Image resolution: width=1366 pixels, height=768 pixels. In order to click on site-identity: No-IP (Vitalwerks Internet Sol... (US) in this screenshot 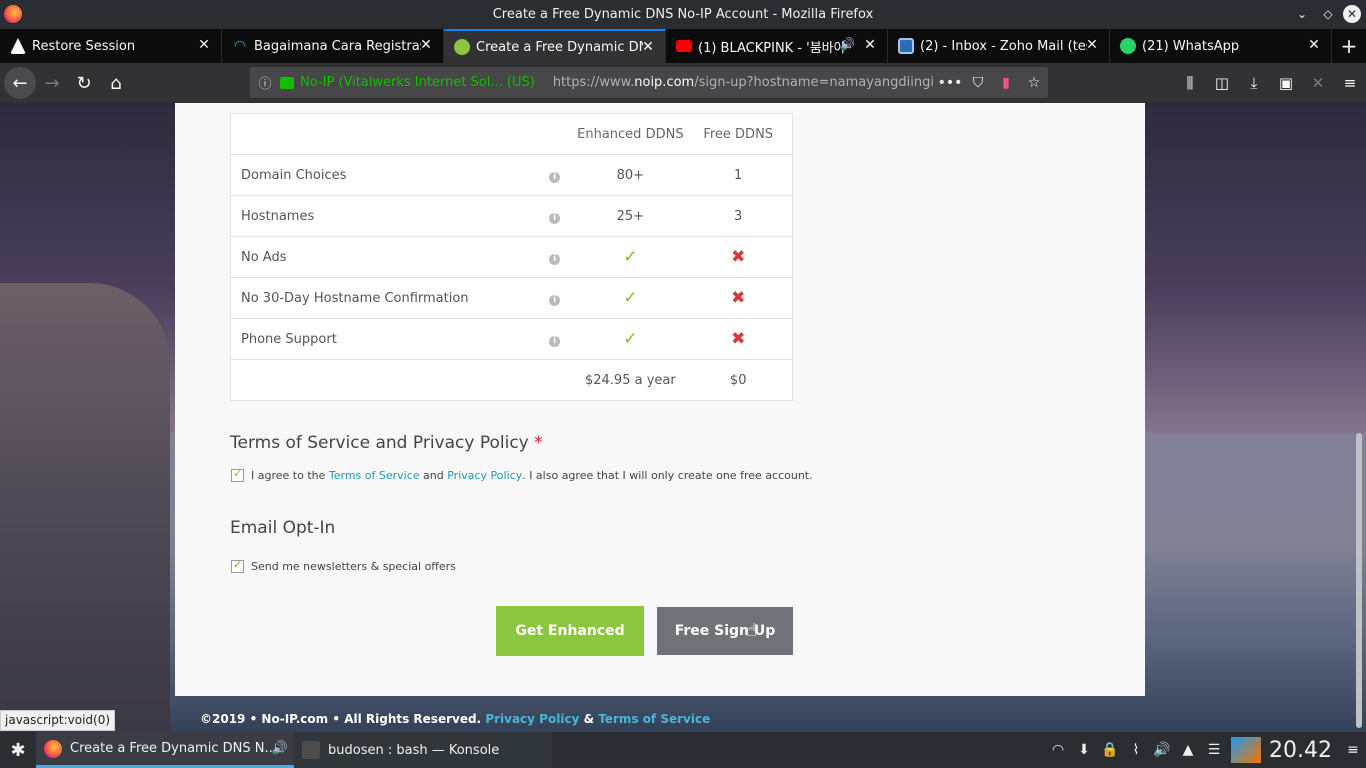, I will do `click(417, 82)`.